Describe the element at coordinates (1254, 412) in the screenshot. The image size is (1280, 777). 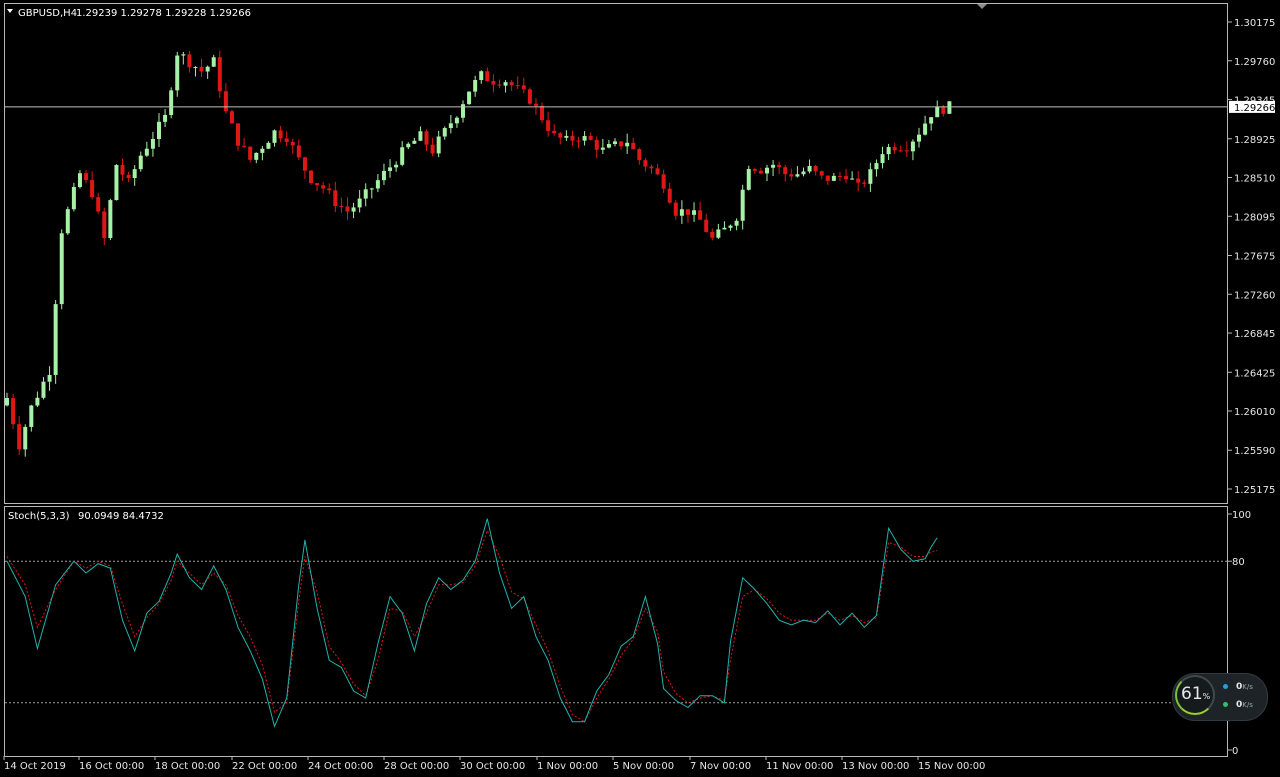
I see `price-tick-label: 1.26010` at that location.